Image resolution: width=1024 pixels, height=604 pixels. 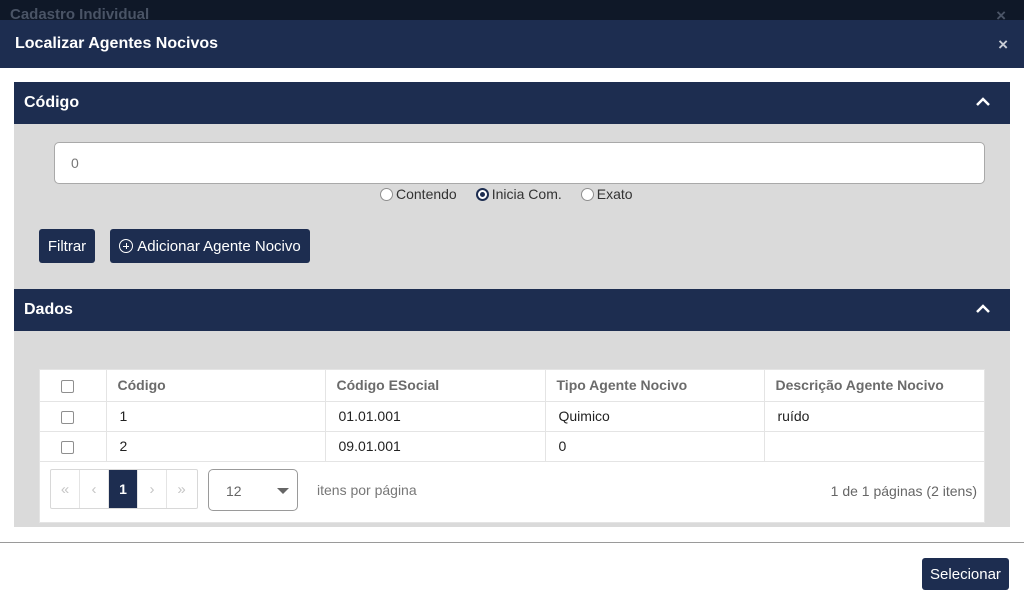 I want to click on data-panel-title: Dados, so click(x=48, y=309).